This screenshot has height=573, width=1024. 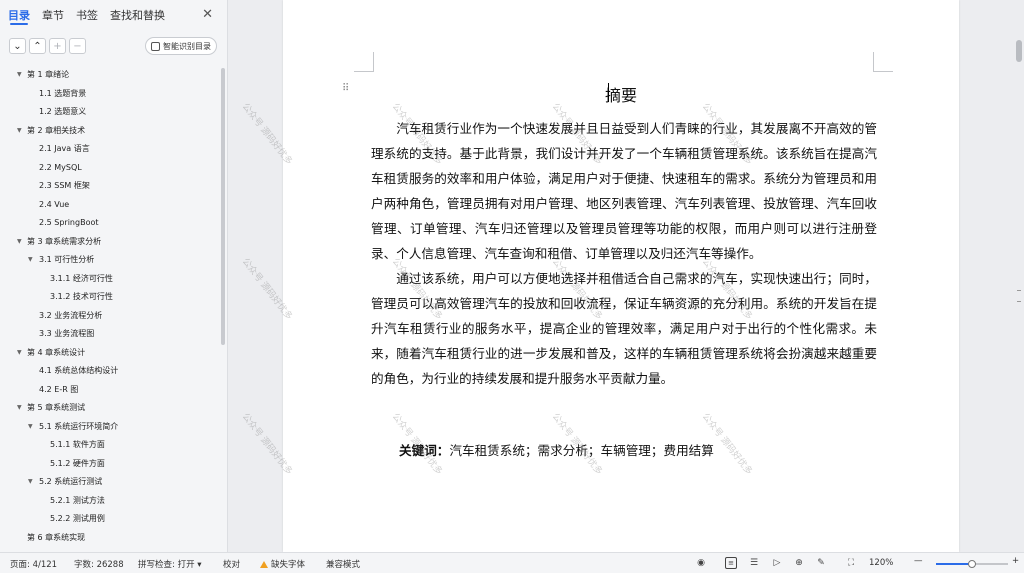 I want to click on proofread-button: 校对, so click(x=231, y=564).